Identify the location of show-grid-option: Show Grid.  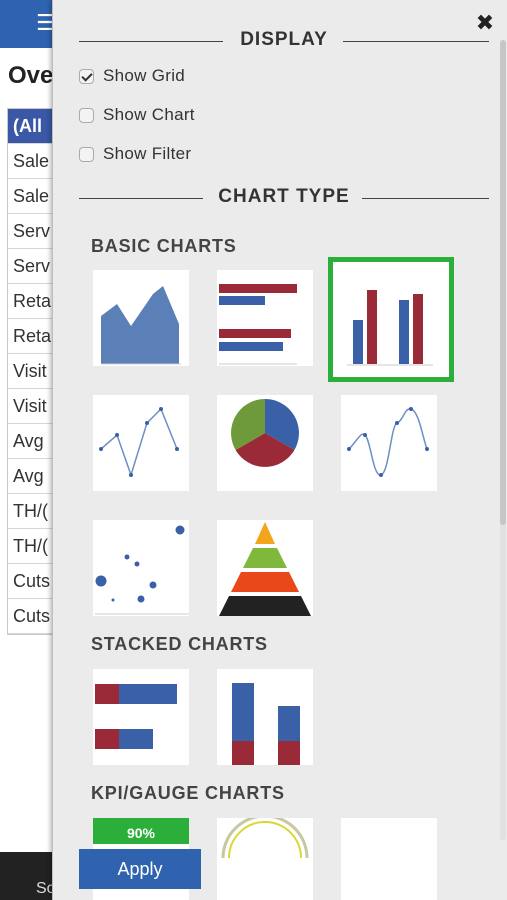
(132, 76).